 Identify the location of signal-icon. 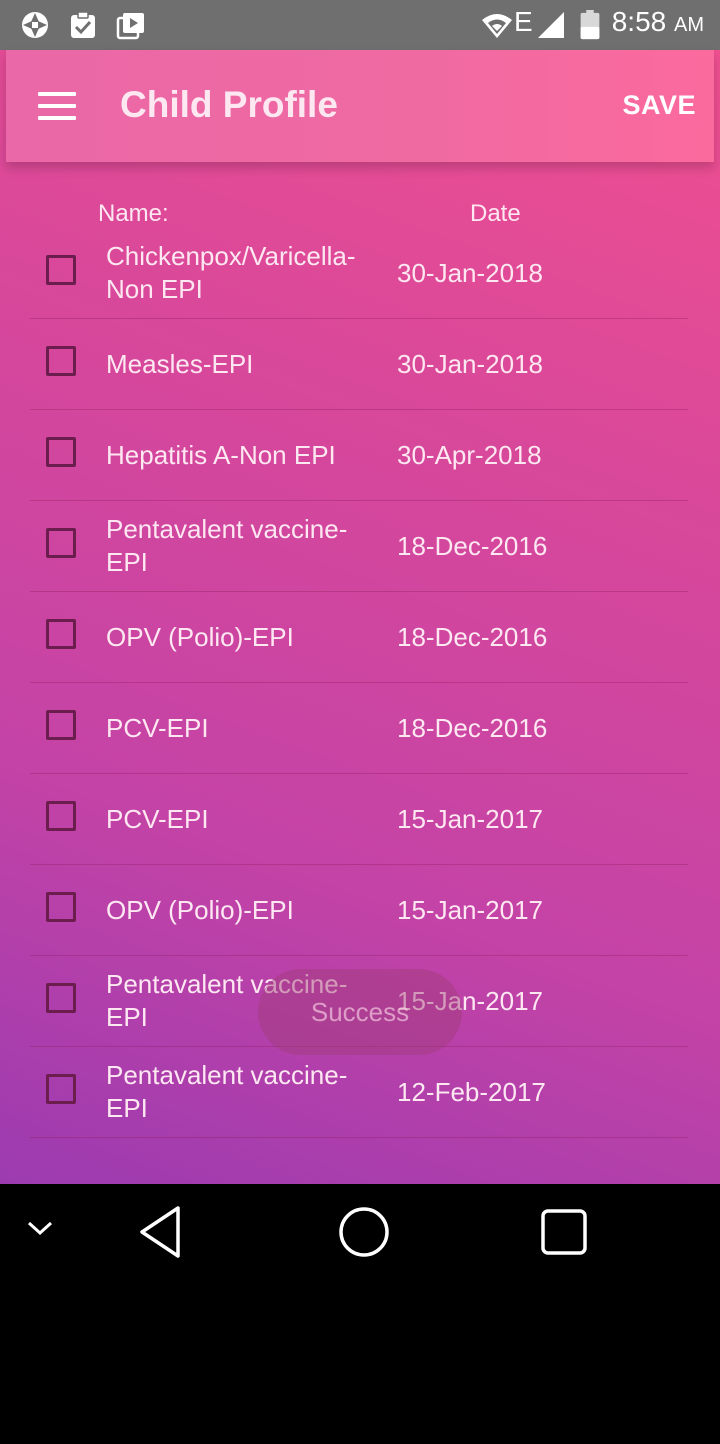
(551, 25).